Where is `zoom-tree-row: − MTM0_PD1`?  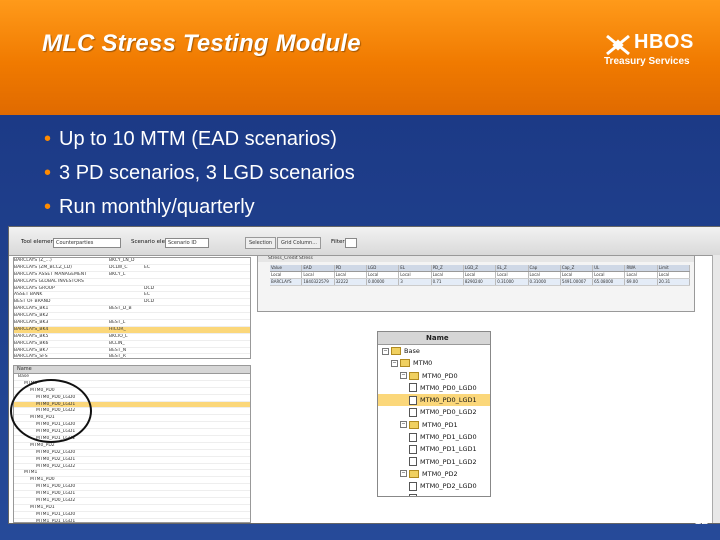 zoom-tree-row: − MTM0_PD1 is located at coordinates (434, 425).